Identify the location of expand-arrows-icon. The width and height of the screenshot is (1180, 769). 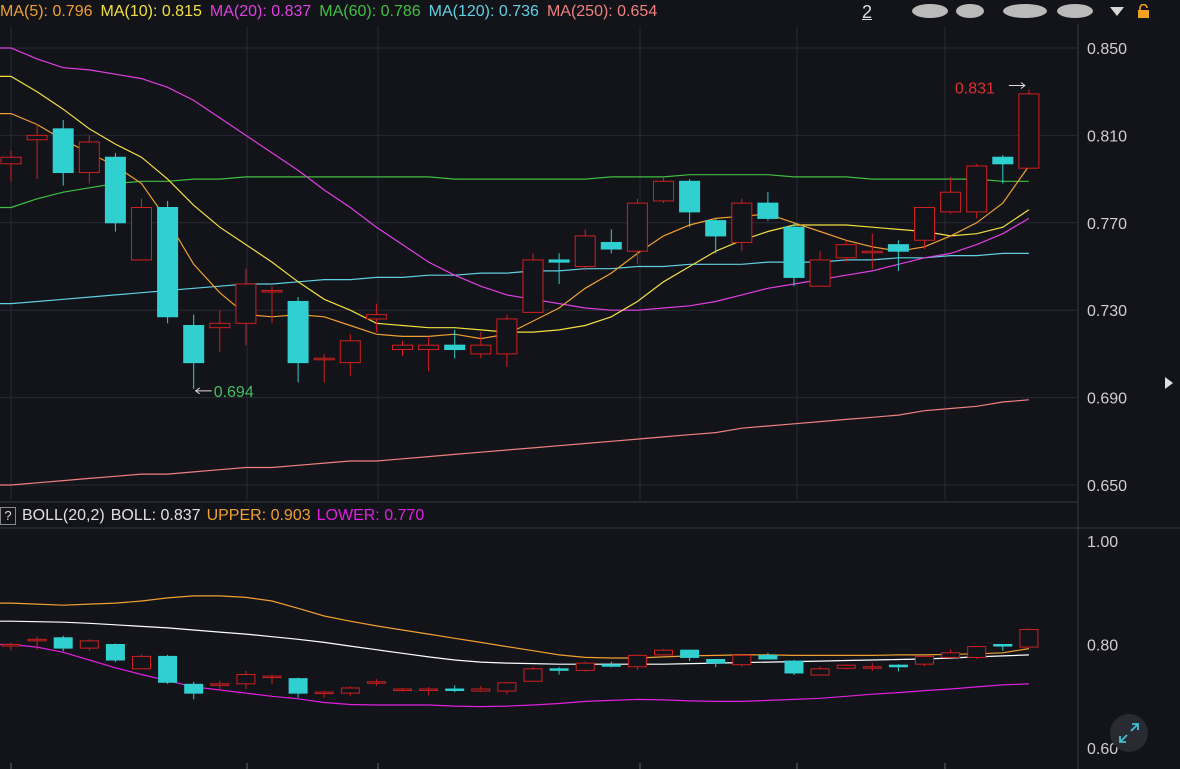
(1129, 733).